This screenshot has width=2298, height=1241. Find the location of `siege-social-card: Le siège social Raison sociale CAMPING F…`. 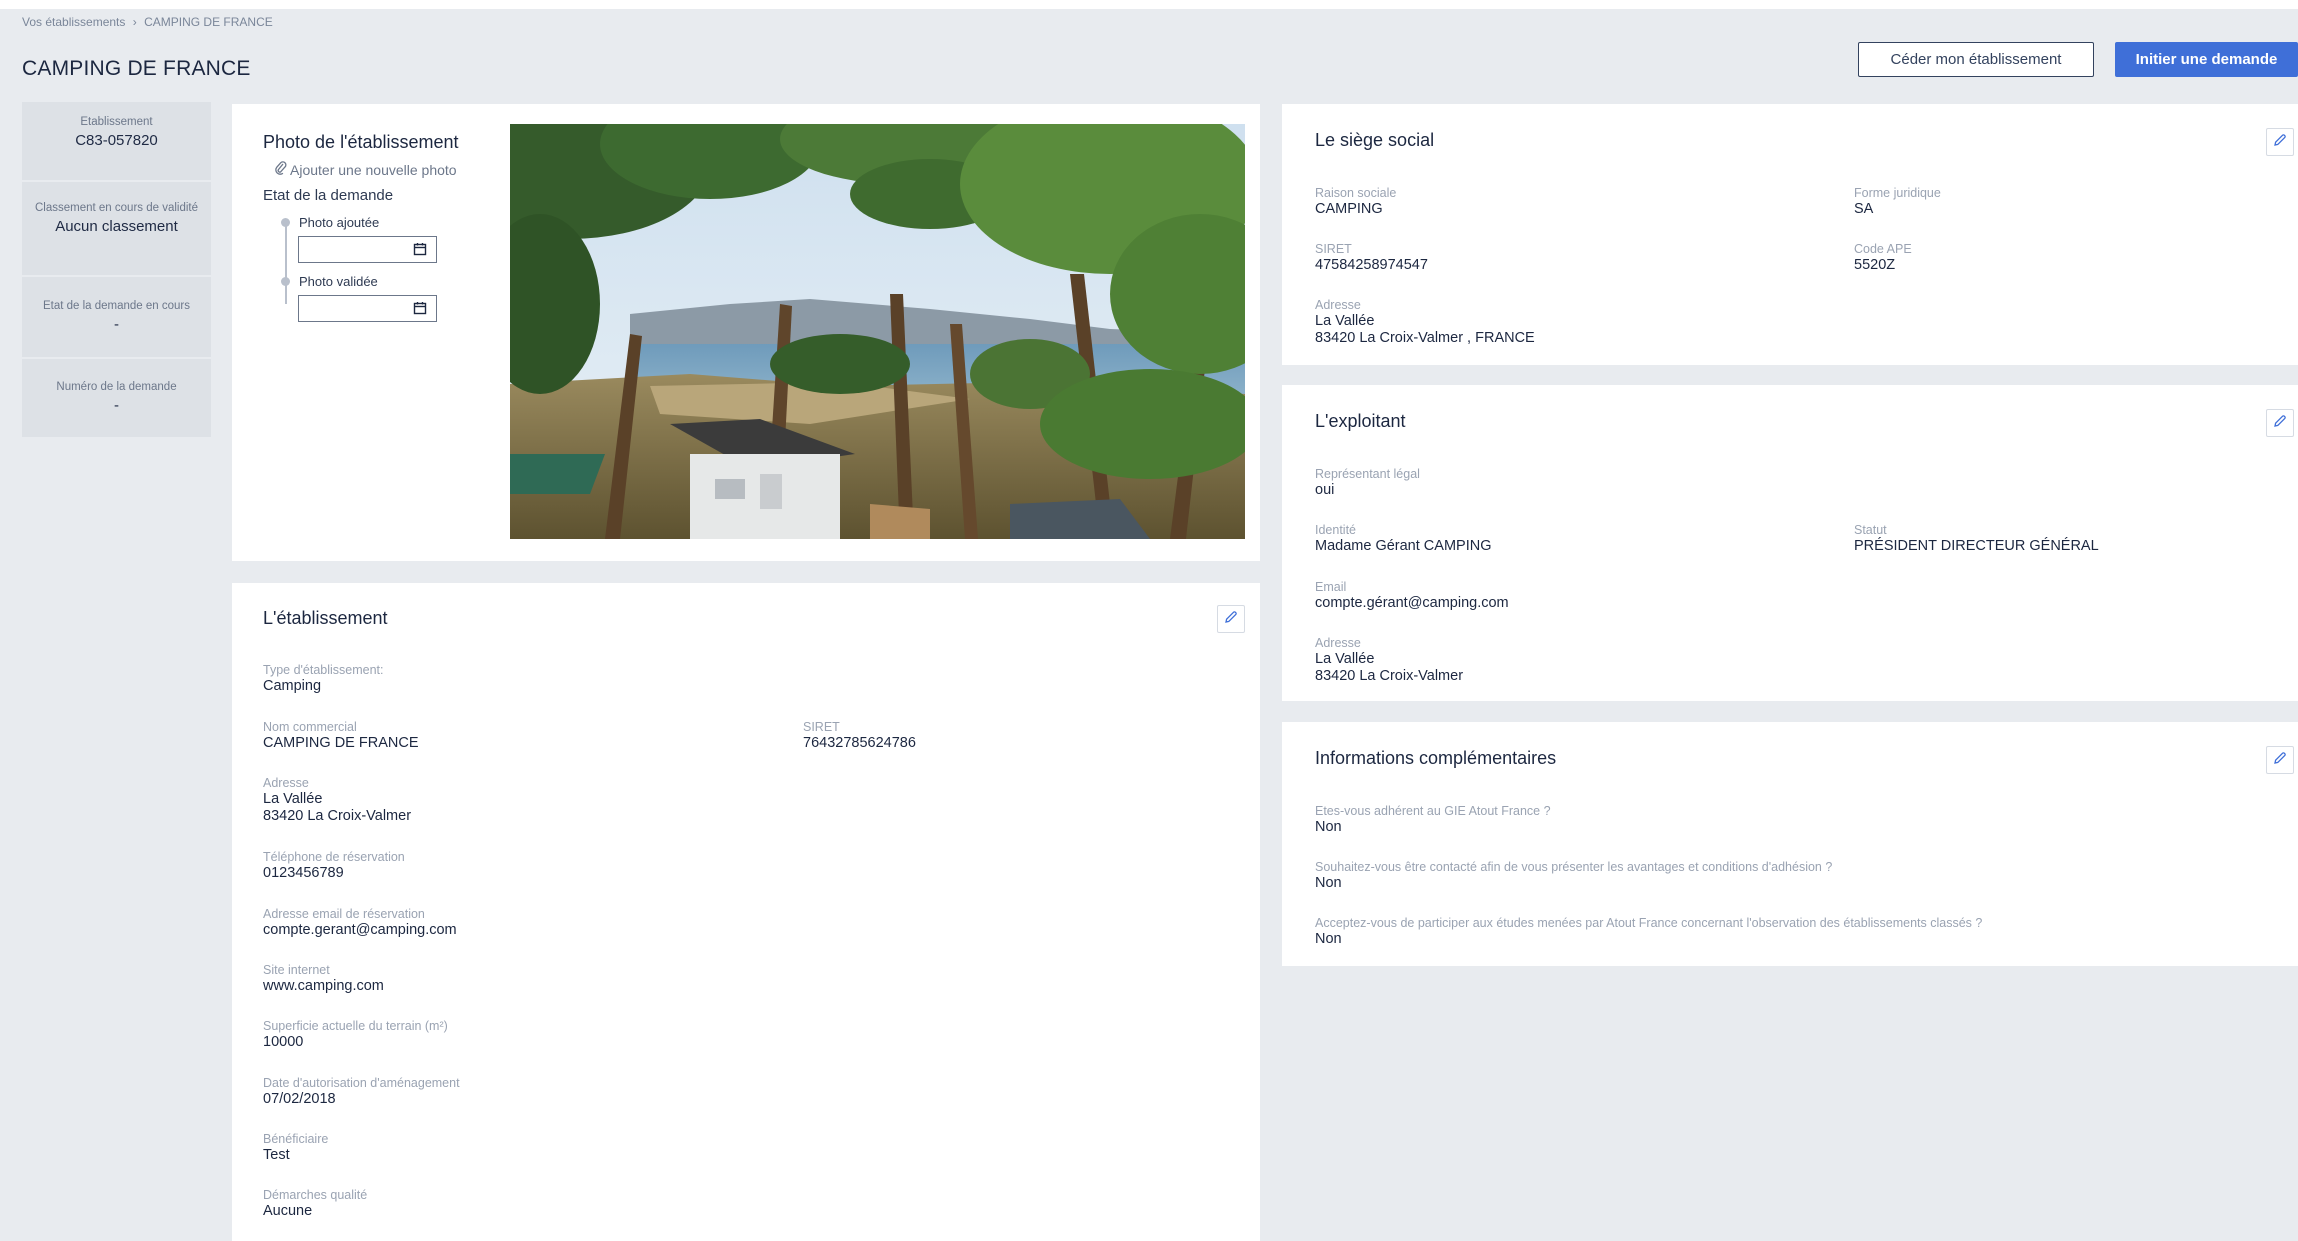

siege-social-card: Le siège social Raison sociale CAMPING F… is located at coordinates (1790, 234).